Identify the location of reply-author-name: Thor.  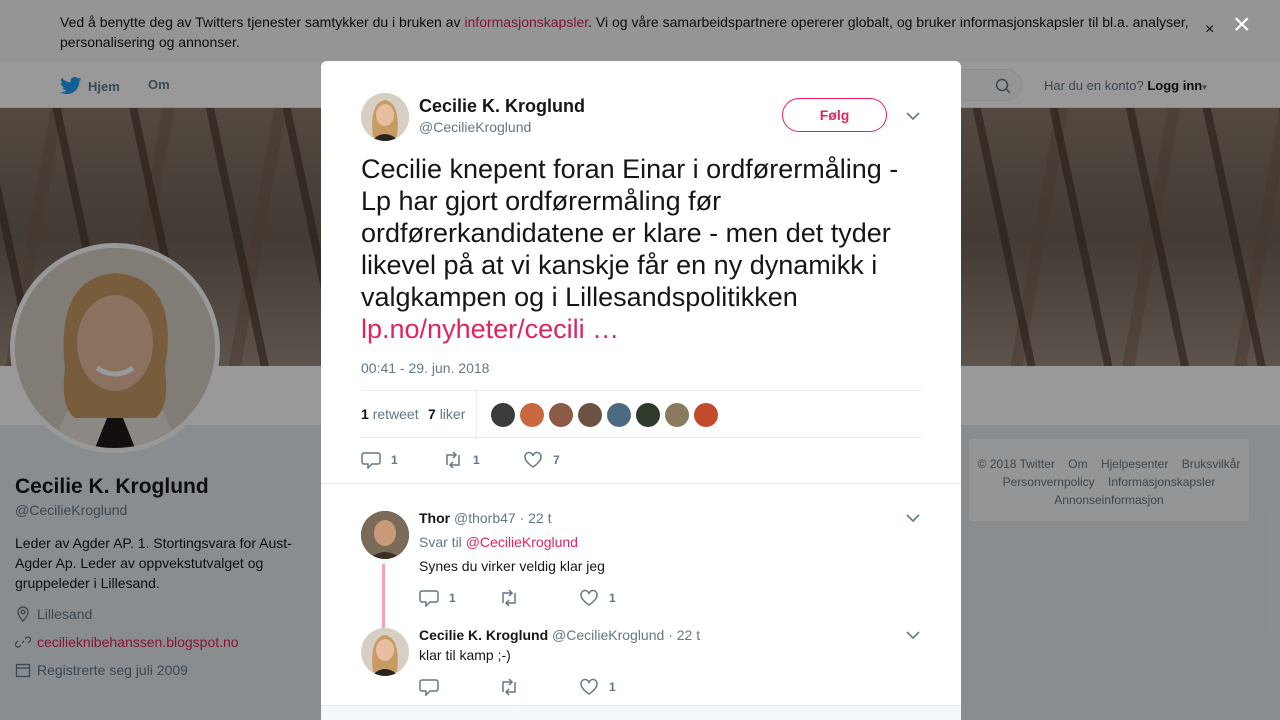
(434, 518).